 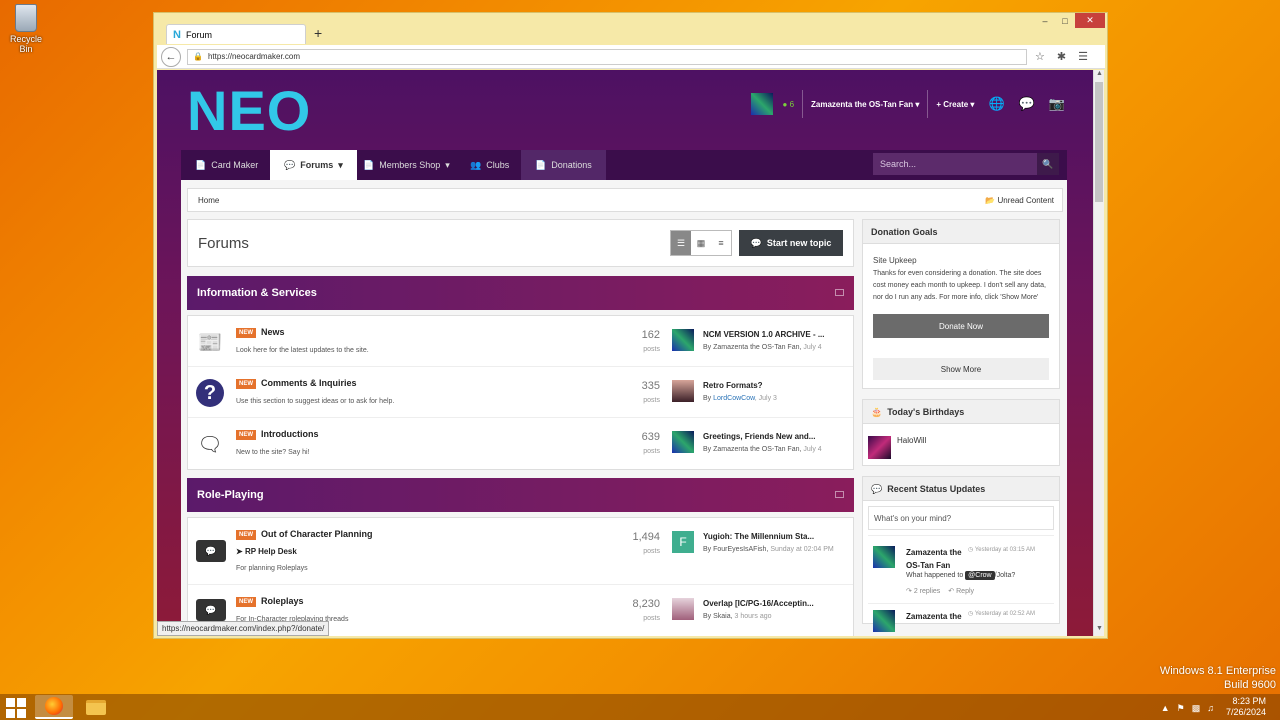 I want to click on scroll-down-icon: ▼, so click(x=1099, y=630).